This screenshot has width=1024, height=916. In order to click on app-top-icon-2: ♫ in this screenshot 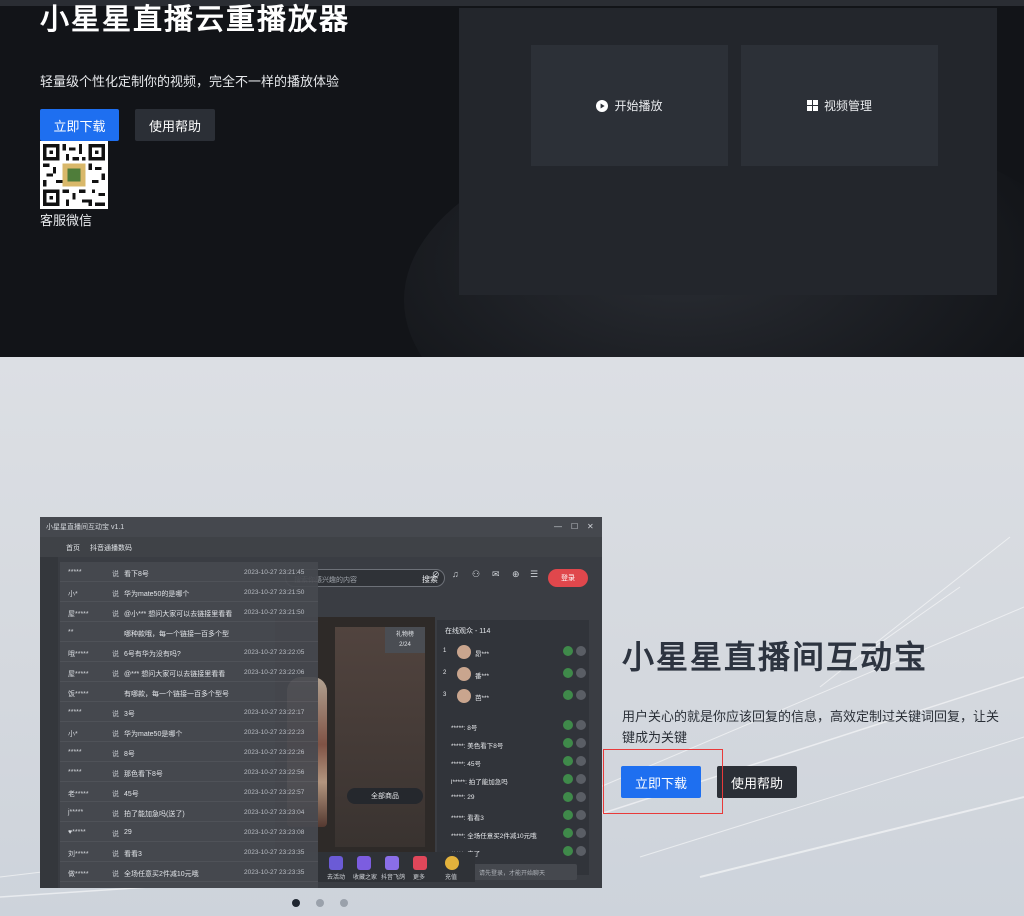, I will do `click(455, 574)`.